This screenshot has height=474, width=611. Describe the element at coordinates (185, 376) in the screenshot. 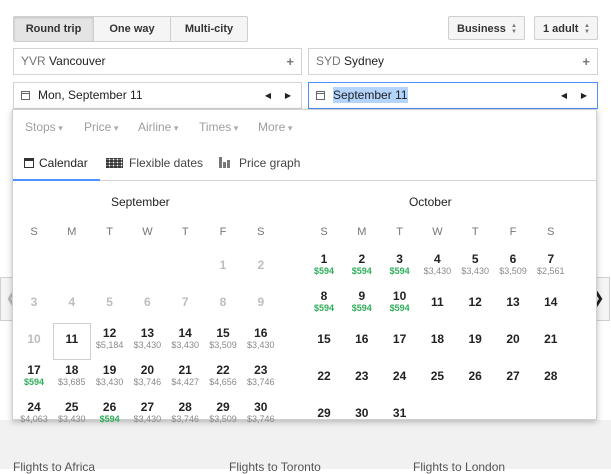

I see `calendar-day: 21 $4,427` at that location.